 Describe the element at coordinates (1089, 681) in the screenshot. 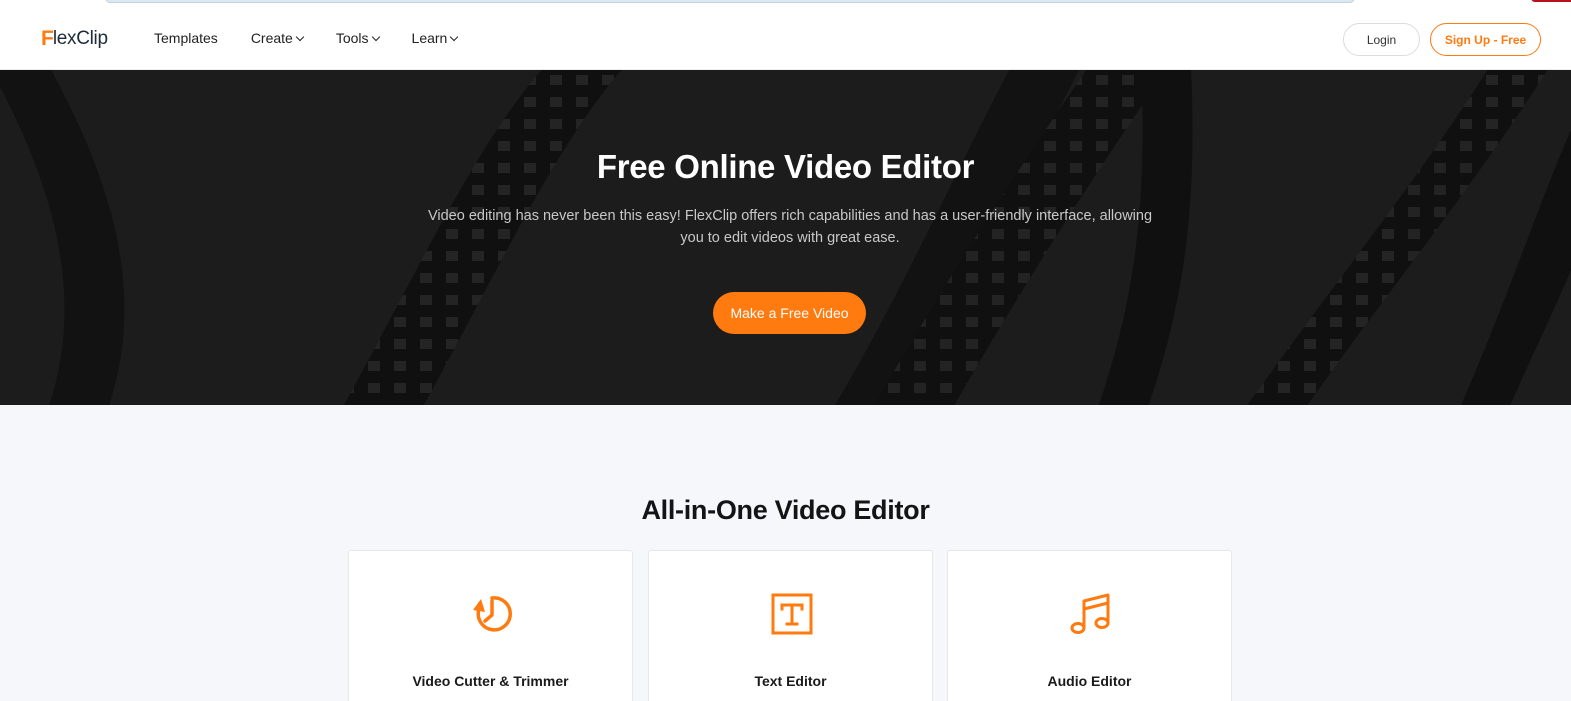

I see `feature-card-label: Audio Editor` at that location.